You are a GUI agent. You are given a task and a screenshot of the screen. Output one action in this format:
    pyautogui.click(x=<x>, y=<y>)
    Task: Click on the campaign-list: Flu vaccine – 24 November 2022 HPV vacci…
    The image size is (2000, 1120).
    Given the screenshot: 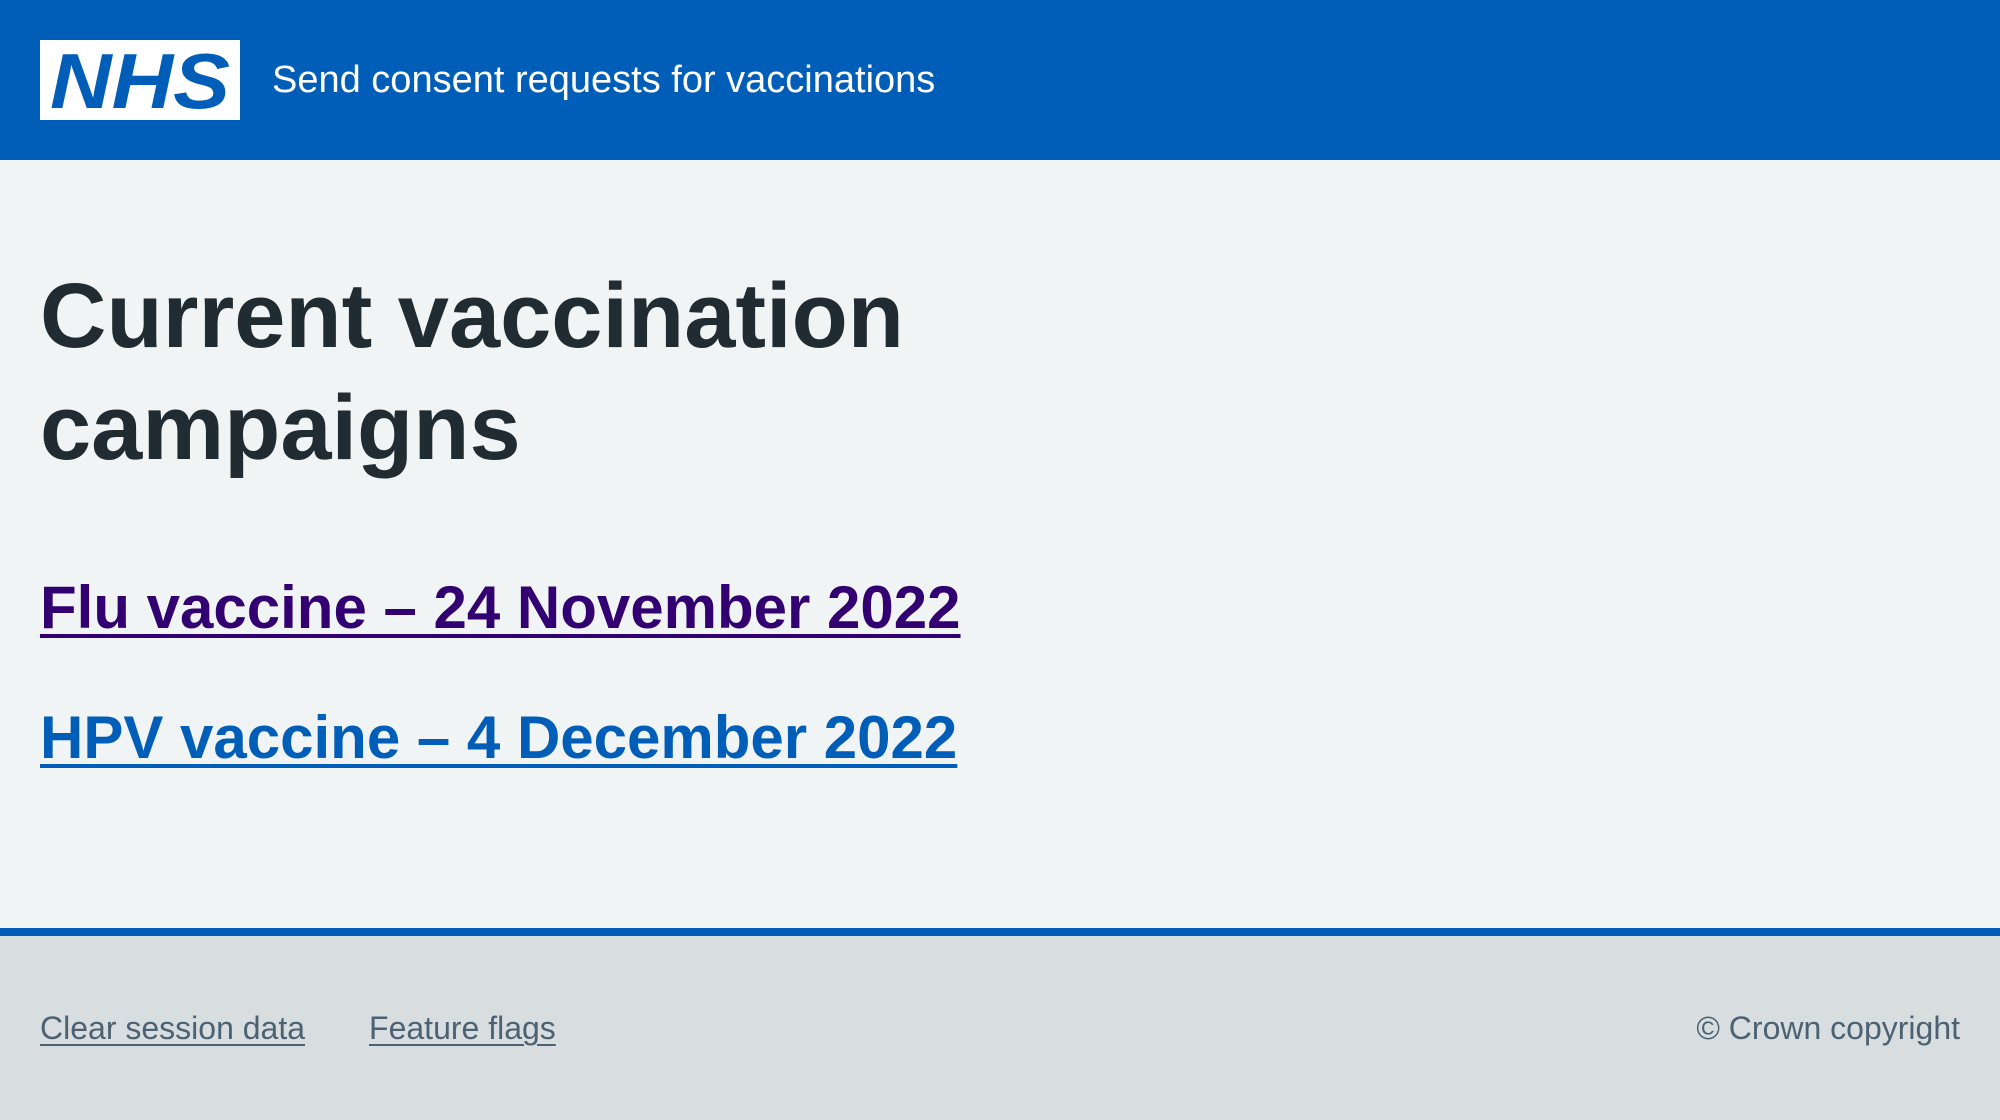 What is the action you would take?
    pyautogui.click(x=500, y=698)
    